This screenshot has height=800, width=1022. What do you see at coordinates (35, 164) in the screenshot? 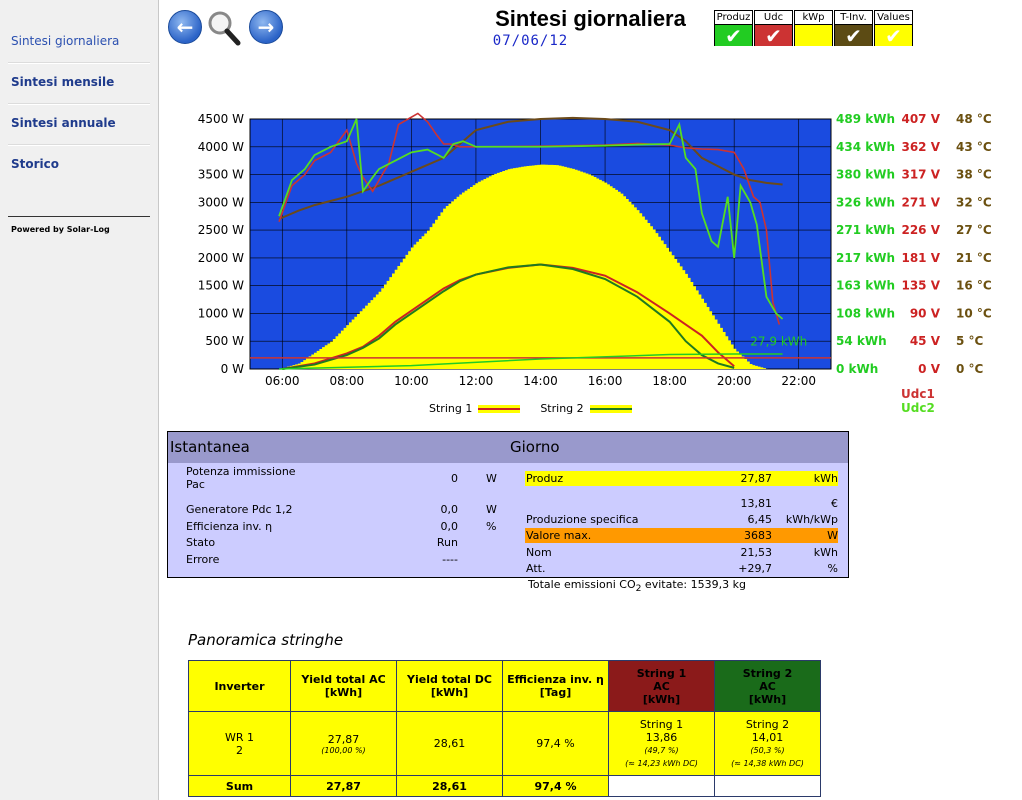
I see `sidebar-item-storico: Storico` at bounding box center [35, 164].